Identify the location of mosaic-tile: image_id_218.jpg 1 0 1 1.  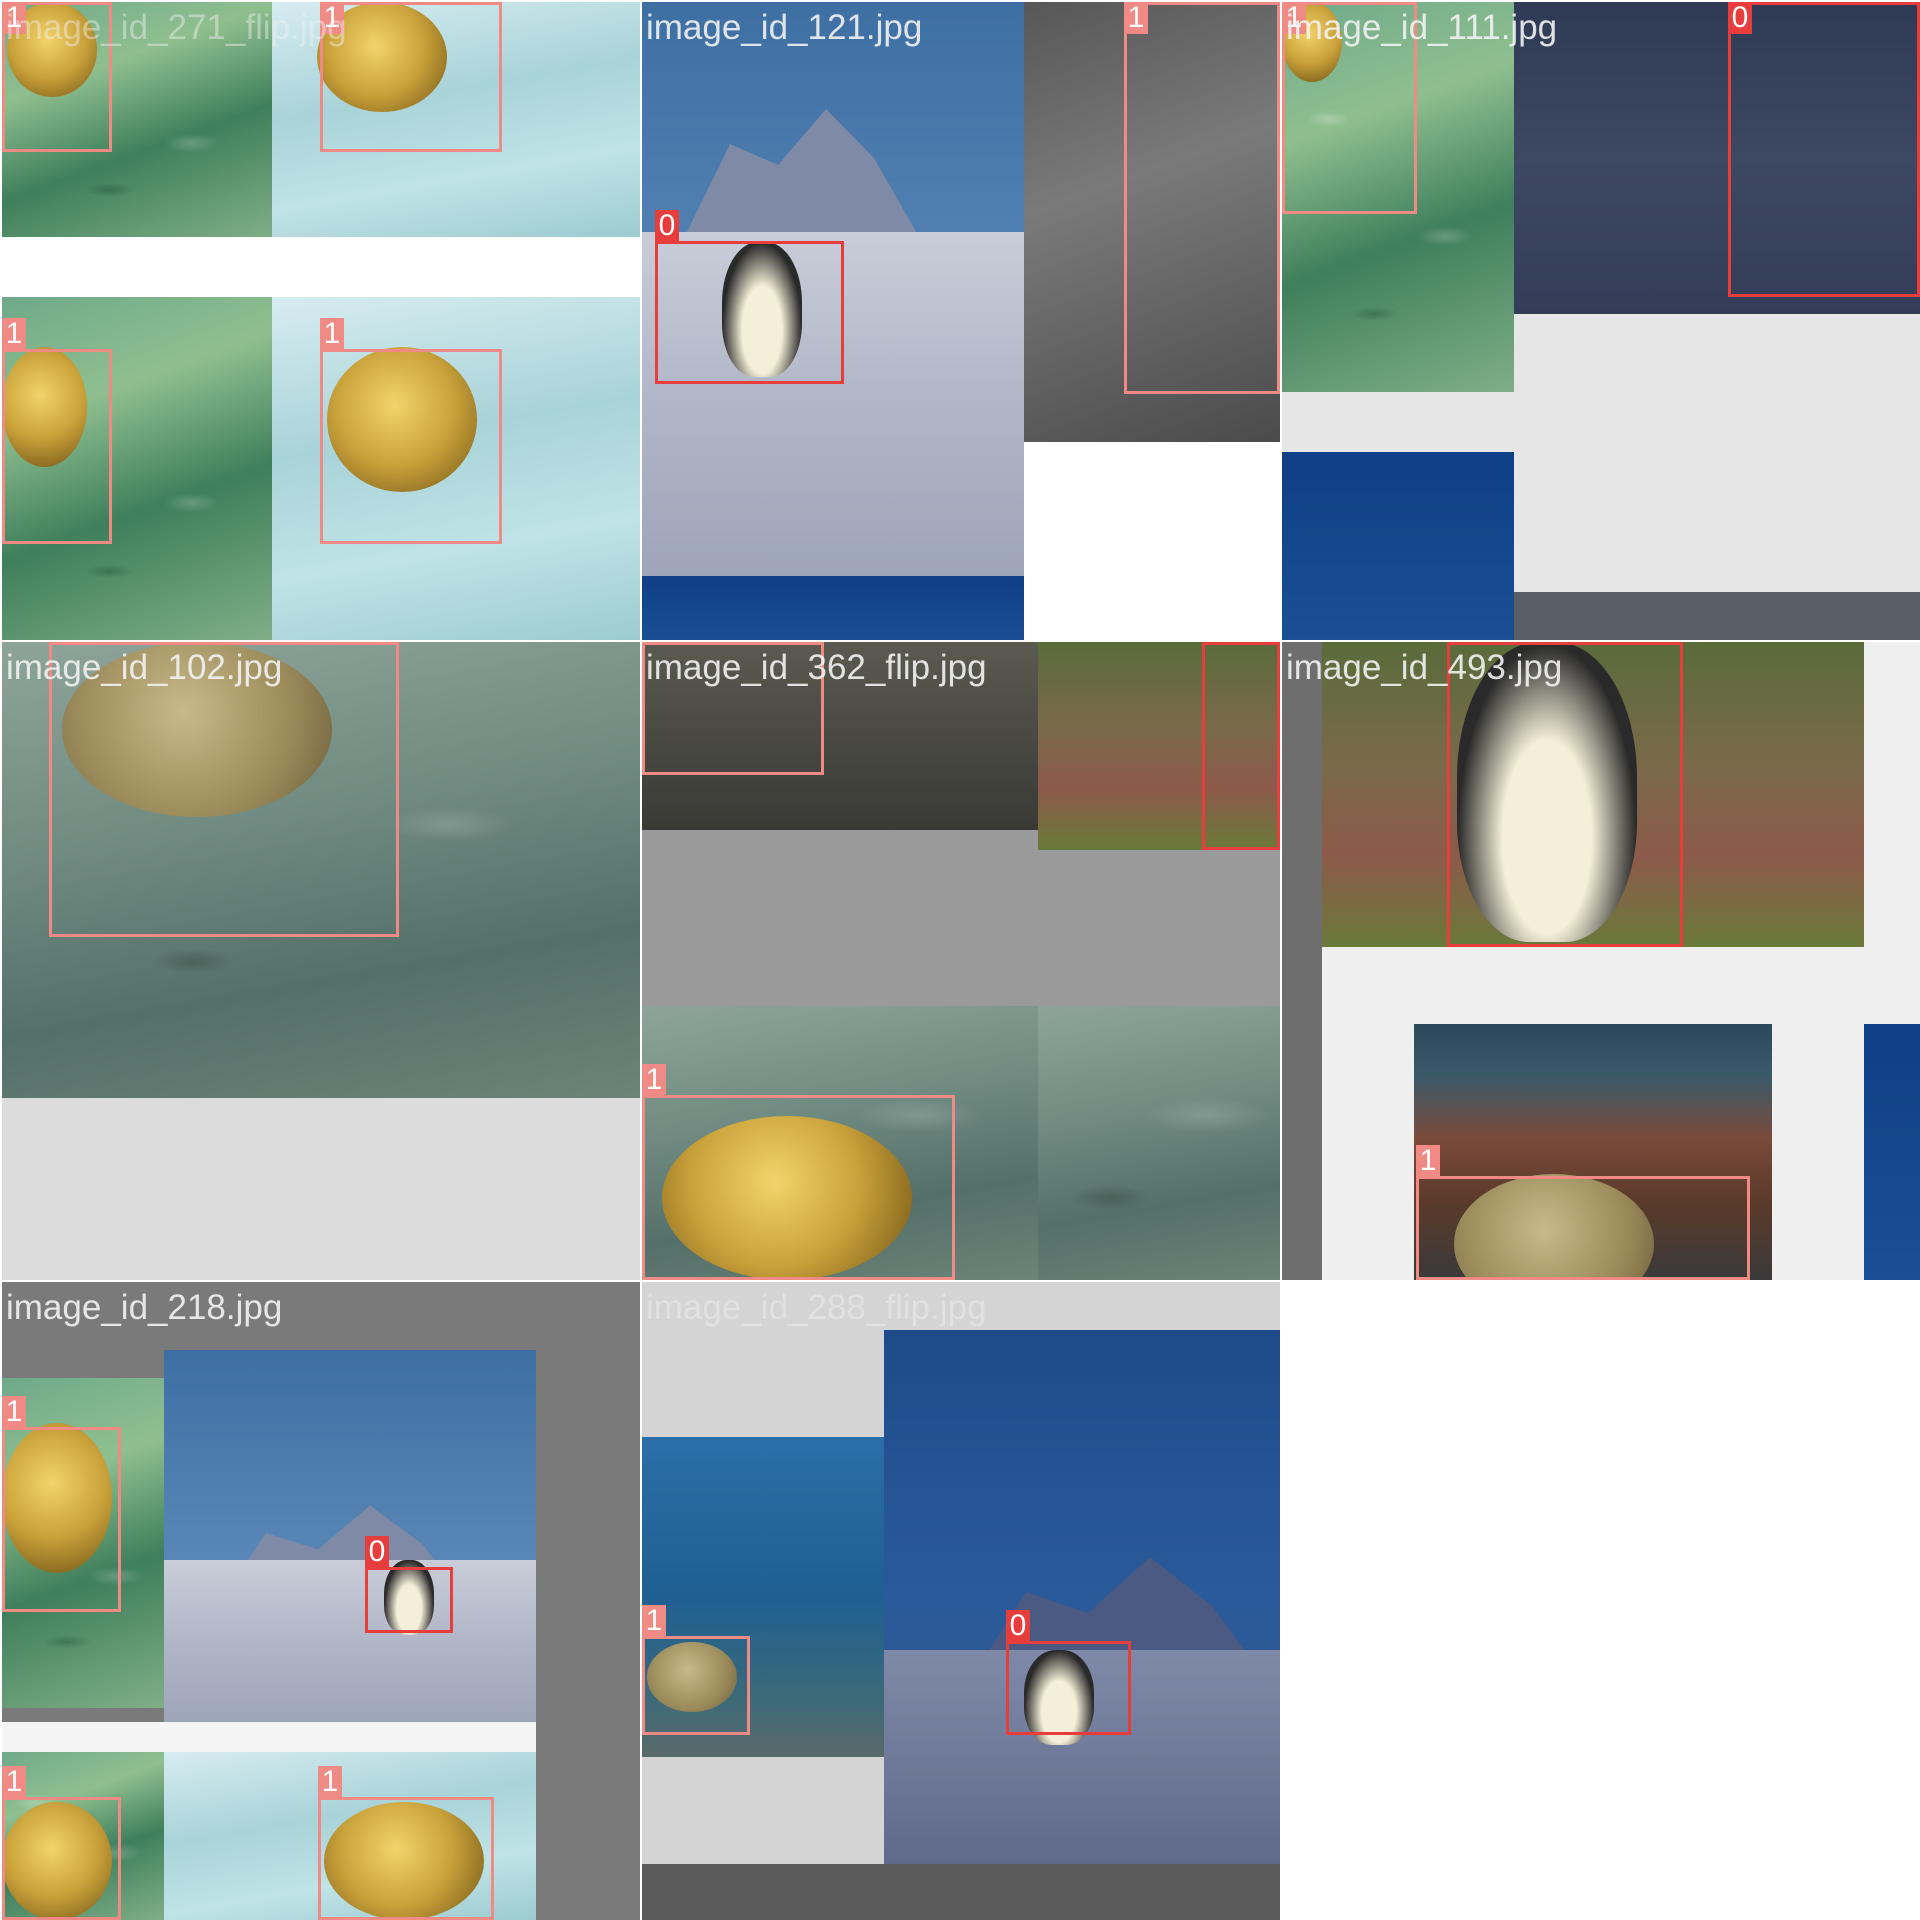
(321, 1601).